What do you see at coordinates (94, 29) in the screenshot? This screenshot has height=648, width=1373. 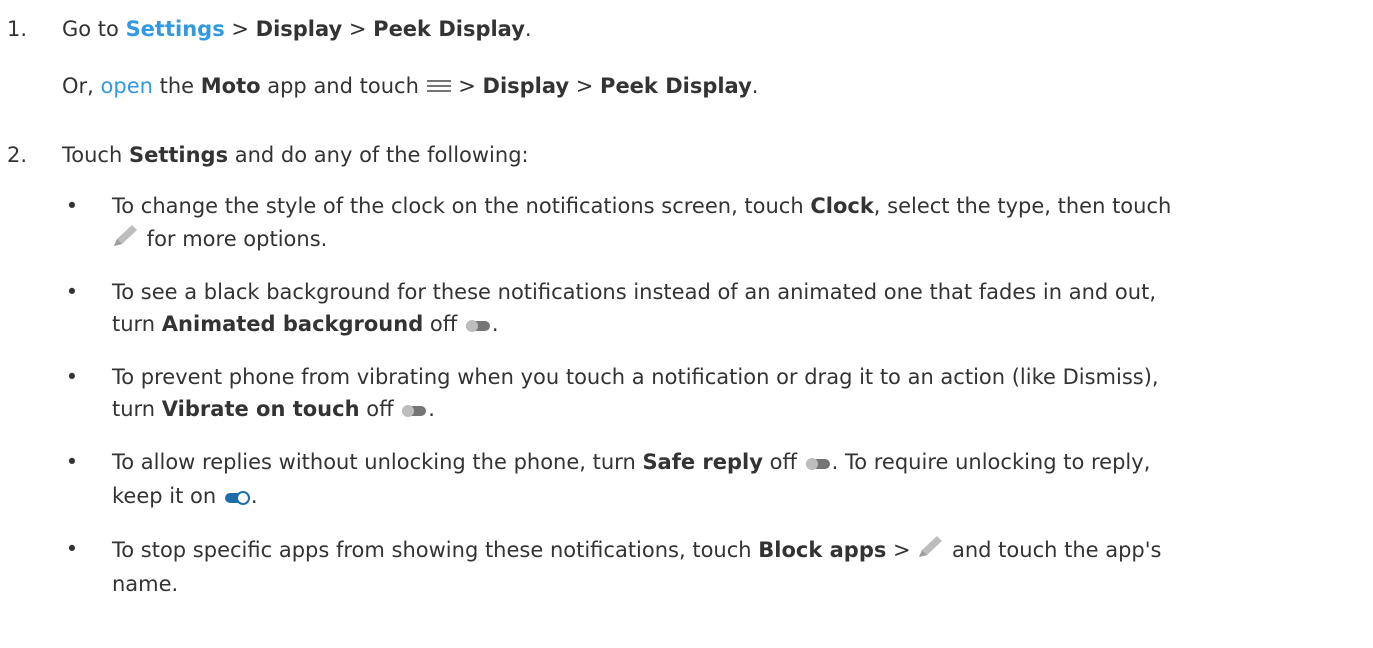 I see `text: Go to` at bounding box center [94, 29].